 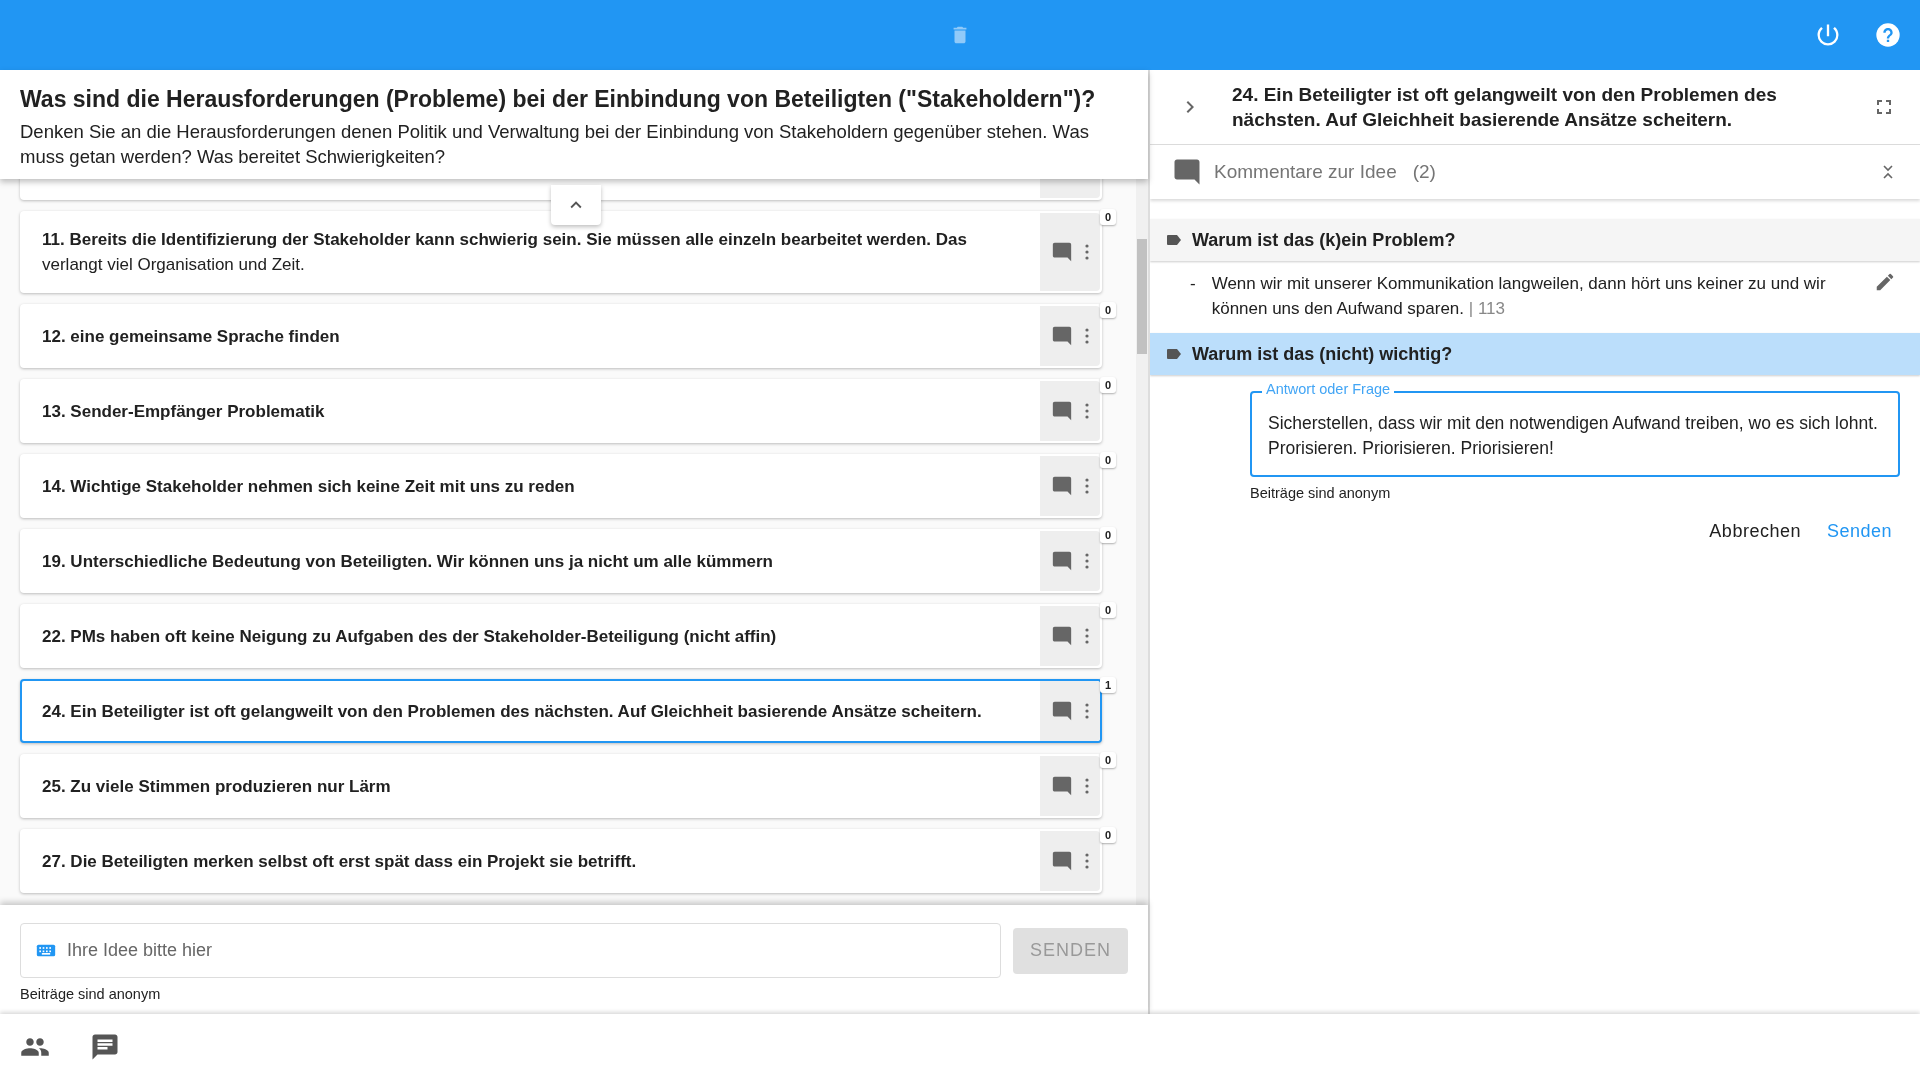 What do you see at coordinates (1107, 685) in the screenshot?
I see `comment-count: 1` at bounding box center [1107, 685].